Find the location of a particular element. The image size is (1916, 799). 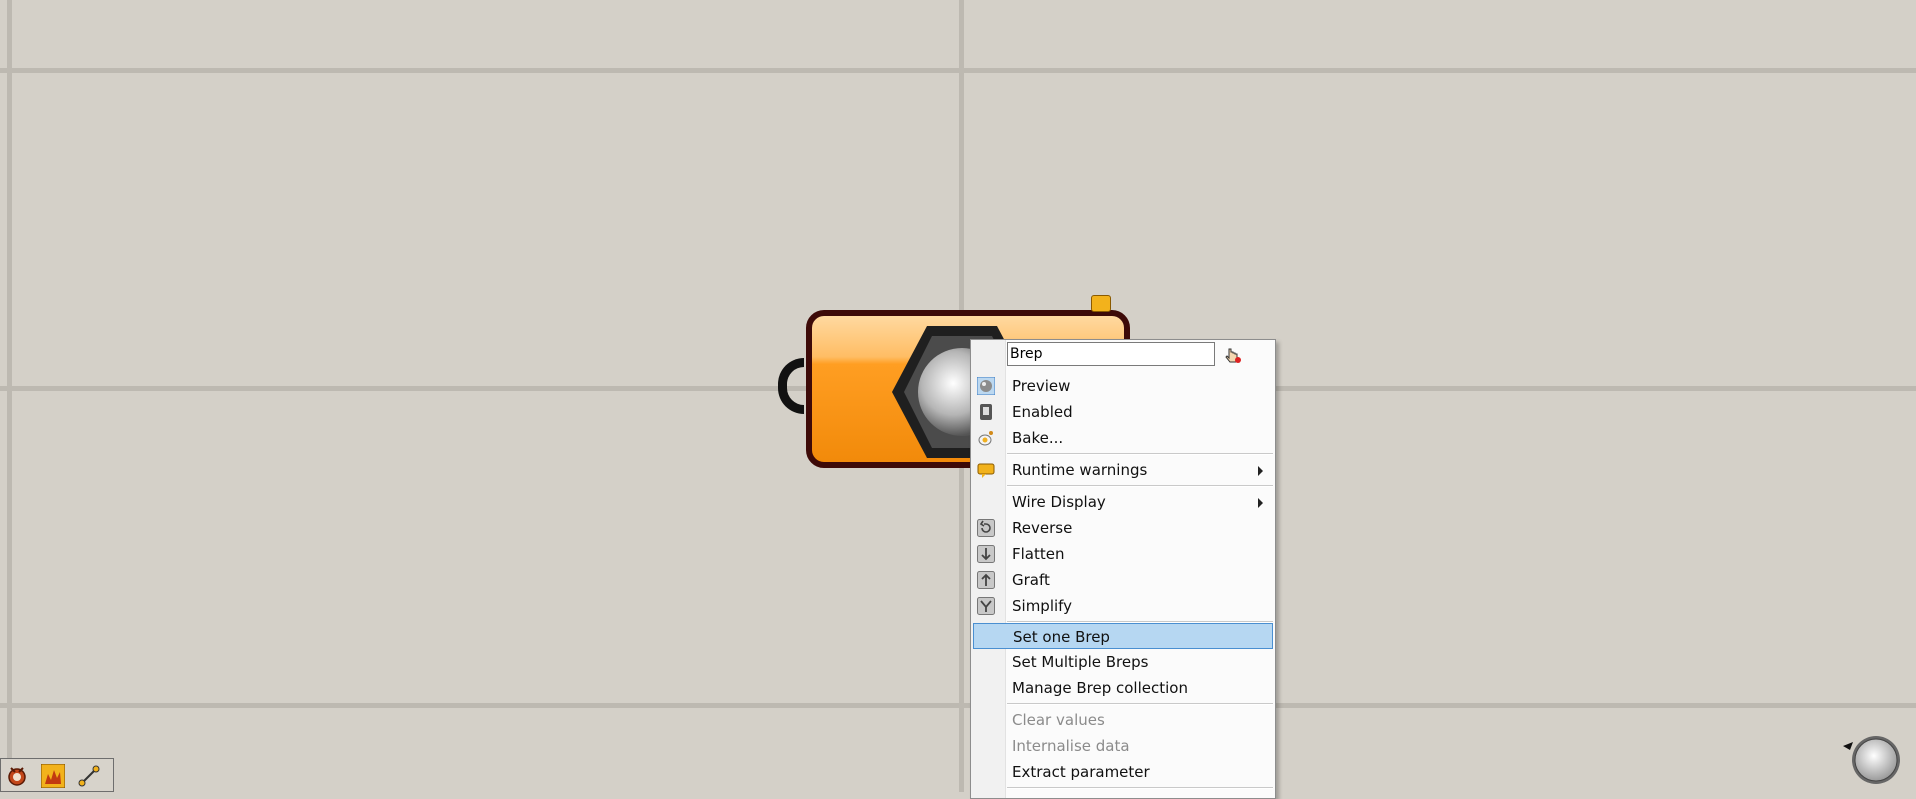

menu-item-flatten: Flatten is located at coordinates (1123, 554).